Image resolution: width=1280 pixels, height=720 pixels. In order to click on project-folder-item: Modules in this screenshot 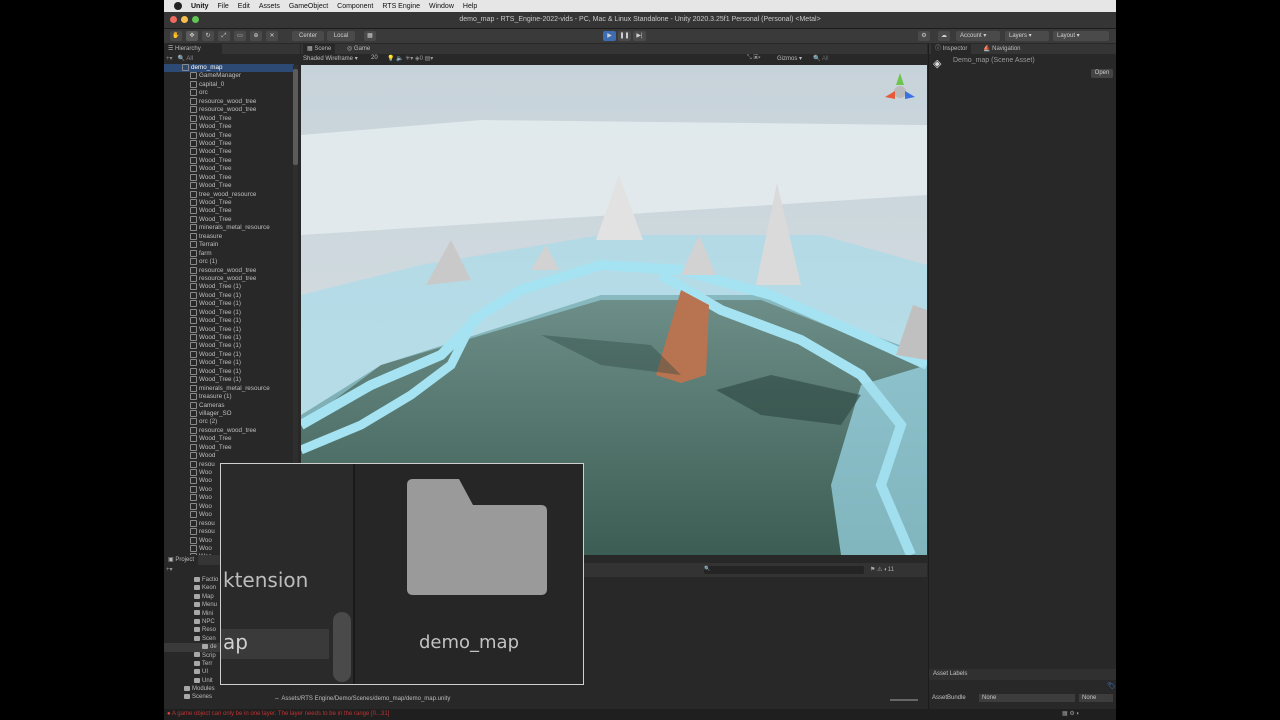, I will do `click(224, 689)`.